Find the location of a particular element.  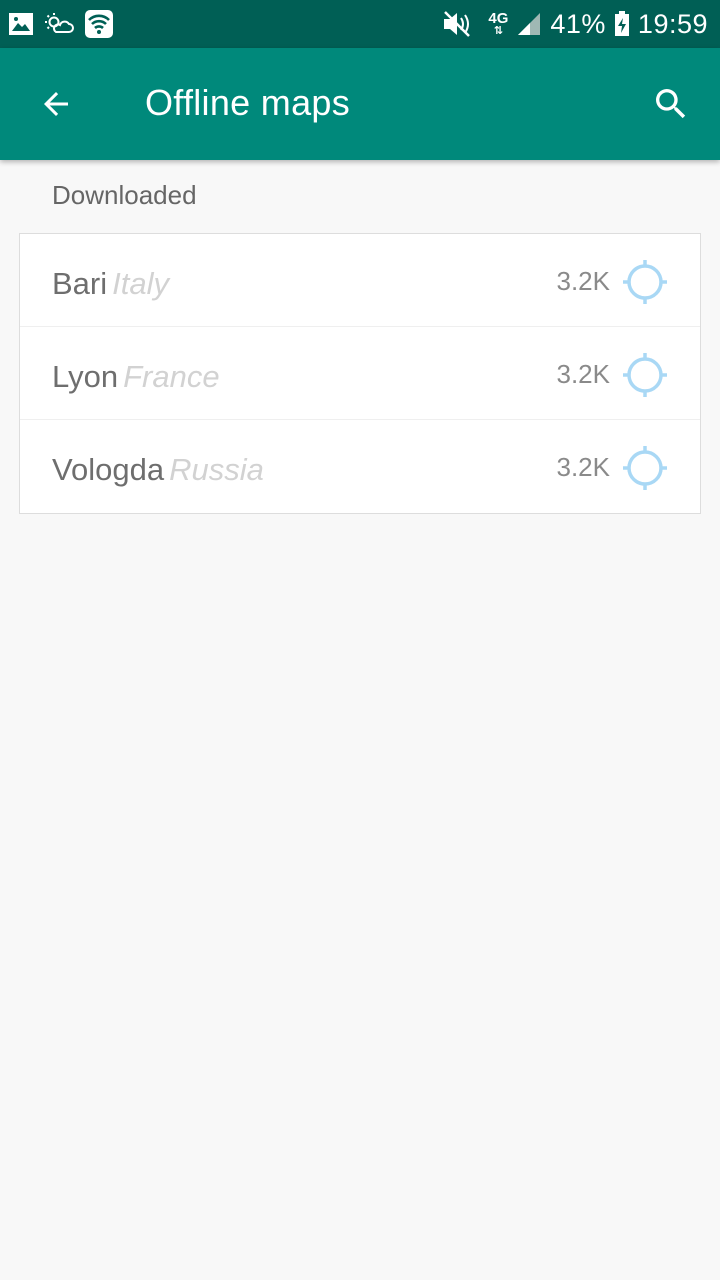

data-arrows-icon: ⇅ is located at coordinates (498, 31).